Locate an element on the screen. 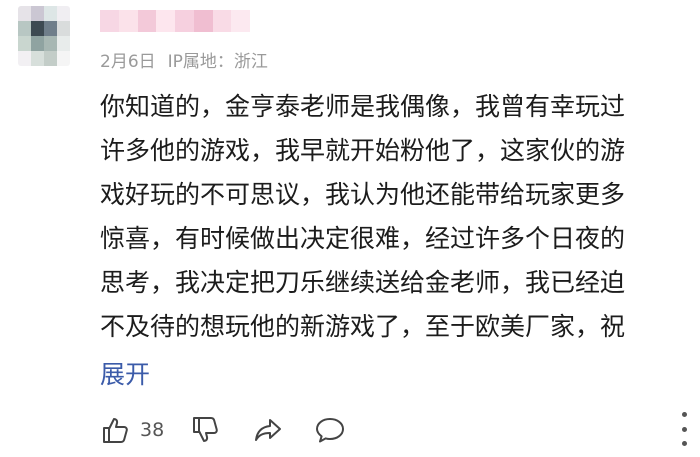  reply-button is located at coordinates (330, 430).